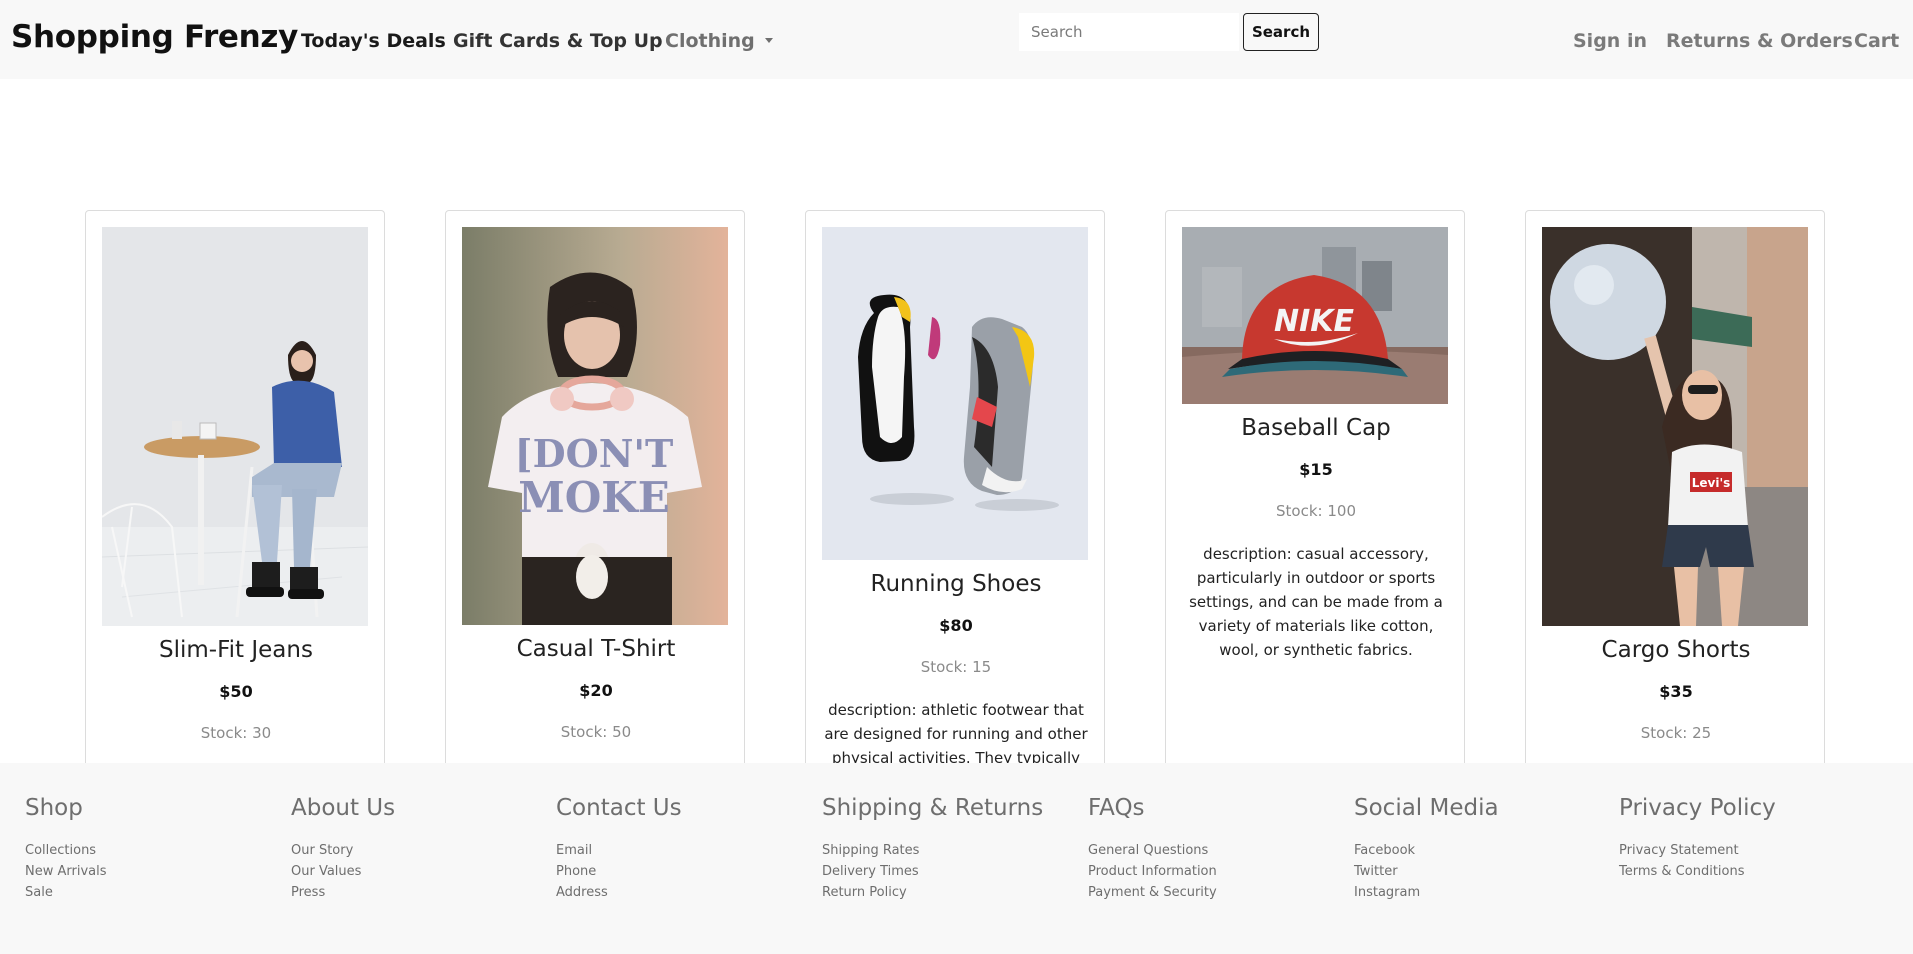 The height and width of the screenshot is (954, 1913). Describe the element at coordinates (1116, 808) in the screenshot. I see `footer-column-title: FAQs` at that location.